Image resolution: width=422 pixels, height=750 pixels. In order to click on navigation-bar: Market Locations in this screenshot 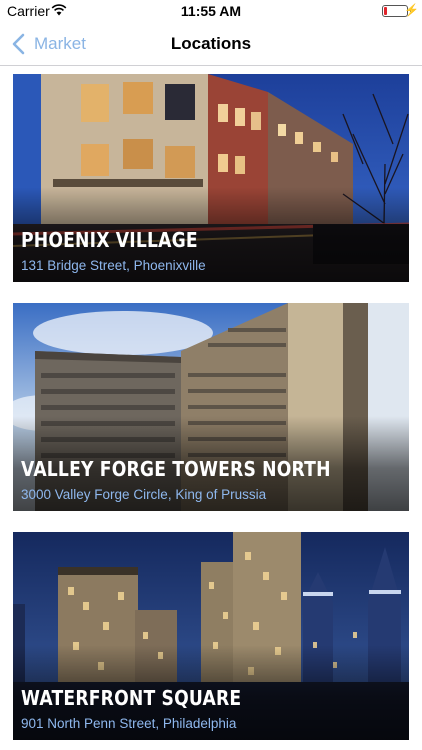, I will do `click(211, 44)`.